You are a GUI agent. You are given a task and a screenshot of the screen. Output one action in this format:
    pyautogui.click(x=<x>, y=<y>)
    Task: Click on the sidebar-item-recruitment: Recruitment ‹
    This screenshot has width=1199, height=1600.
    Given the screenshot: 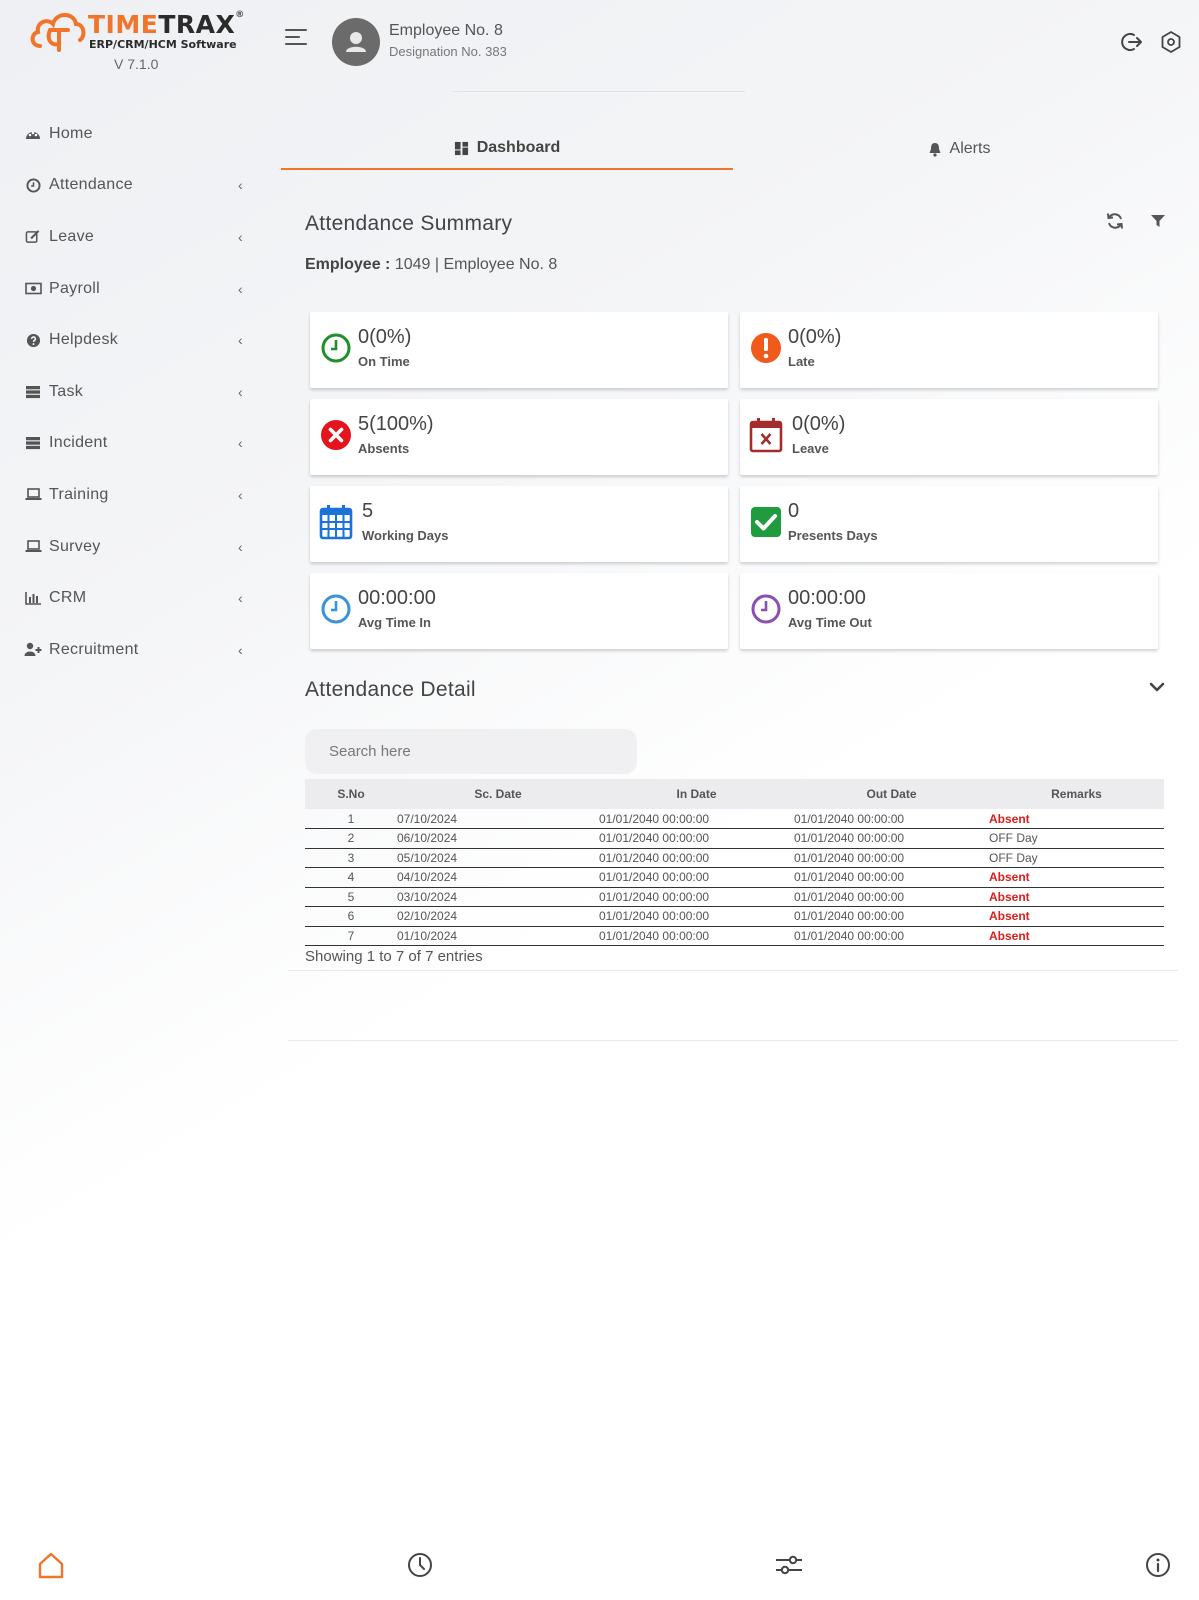 What is the action you would take?
    pyautogui.click(x=130, y=650)
    